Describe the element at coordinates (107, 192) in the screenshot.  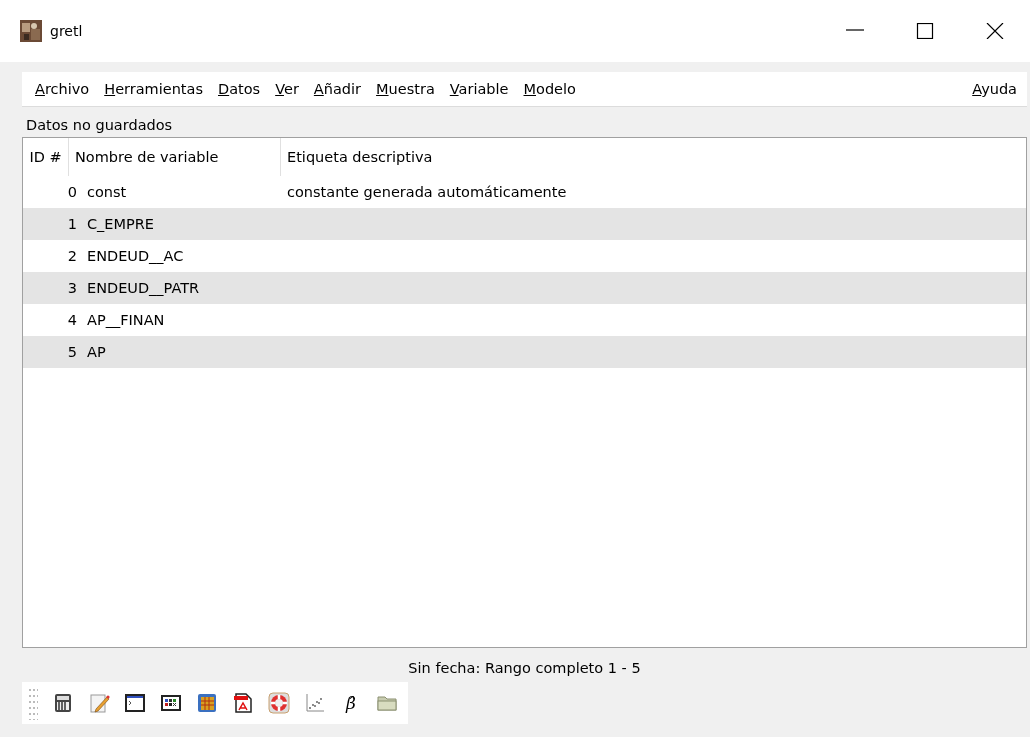
I see `table-cell-text: const` at that location.